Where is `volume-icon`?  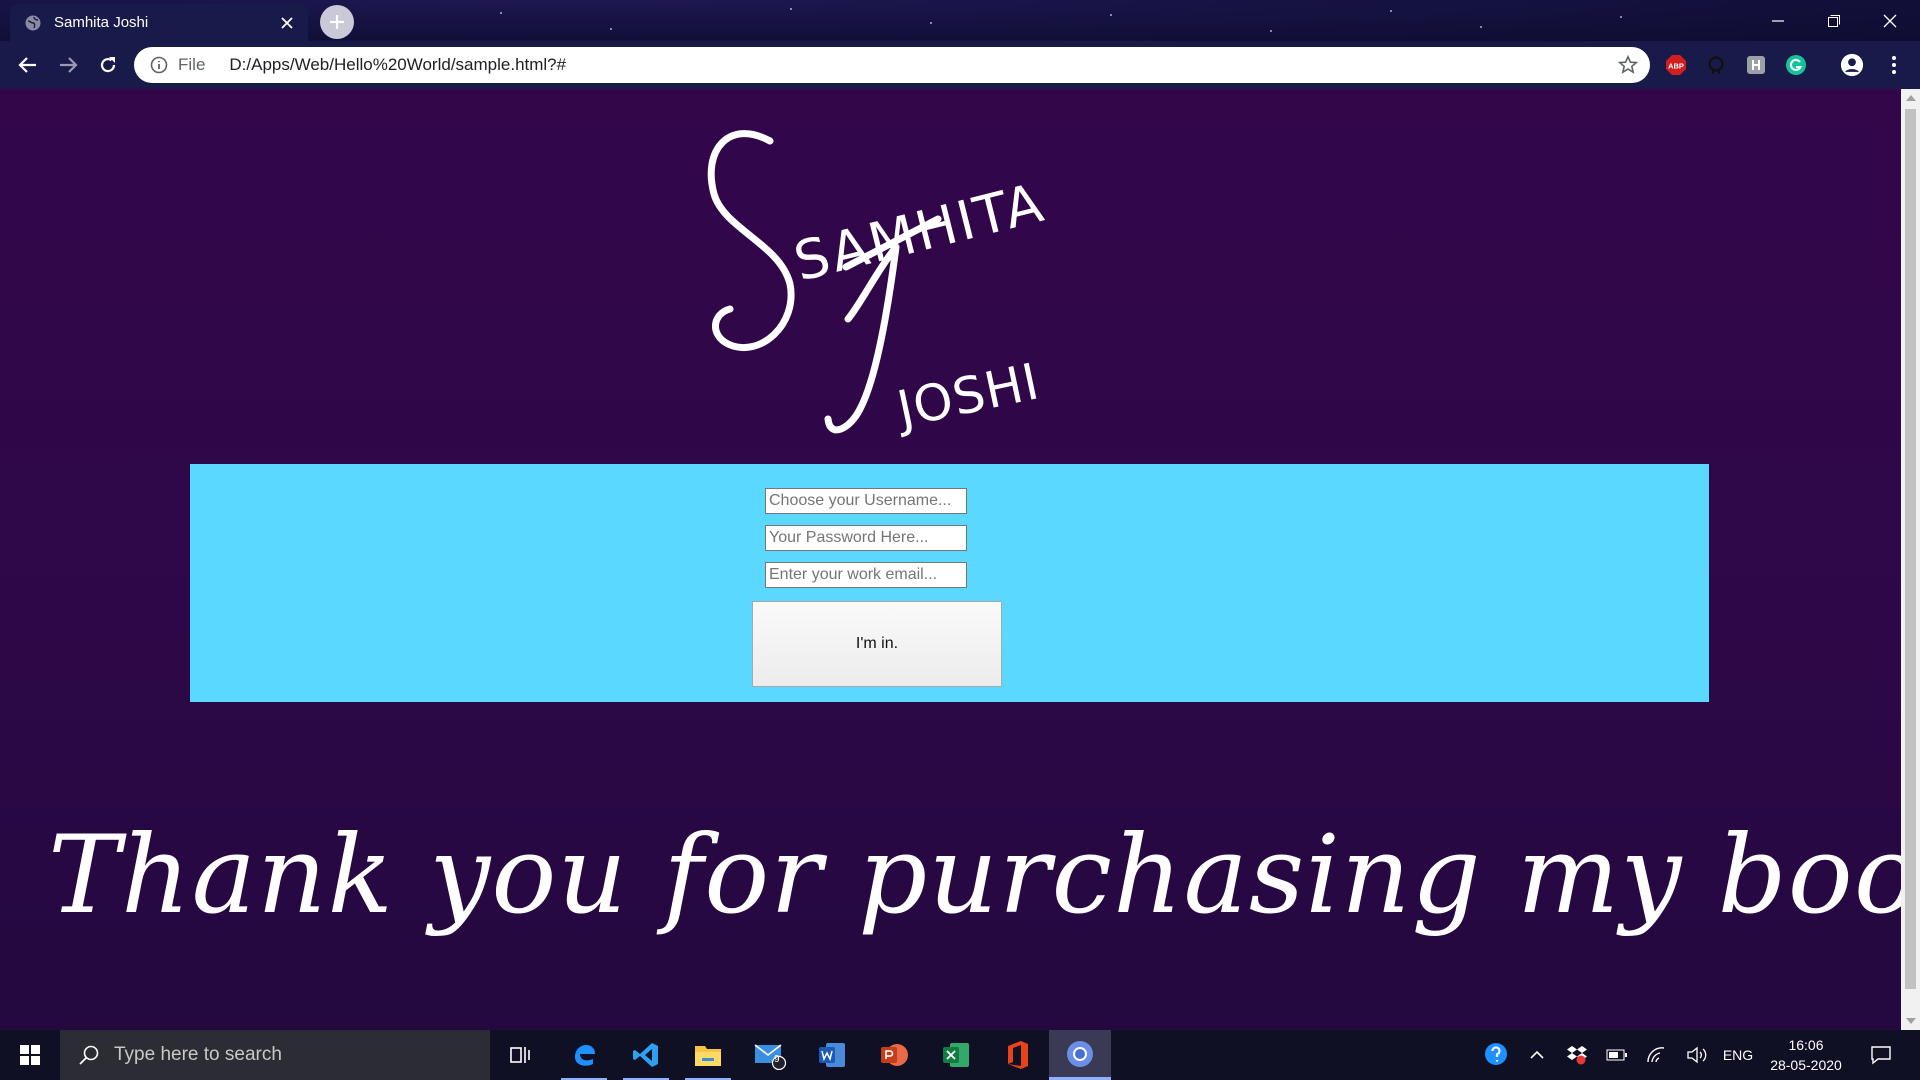 volume-icon is located at coordinates (1697, 1055).